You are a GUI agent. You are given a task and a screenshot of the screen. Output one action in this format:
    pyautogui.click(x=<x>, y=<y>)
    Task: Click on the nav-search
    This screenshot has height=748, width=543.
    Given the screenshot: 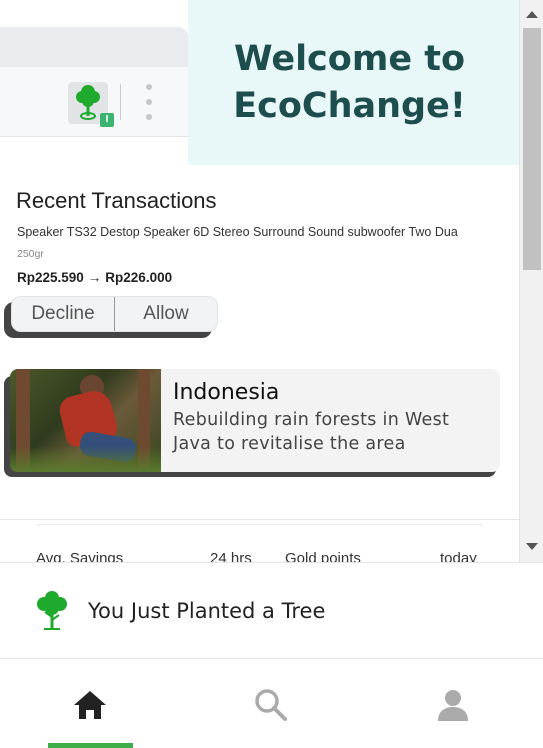 What is the action you would take?
    pyautogui.click(x=271, y=705)
    